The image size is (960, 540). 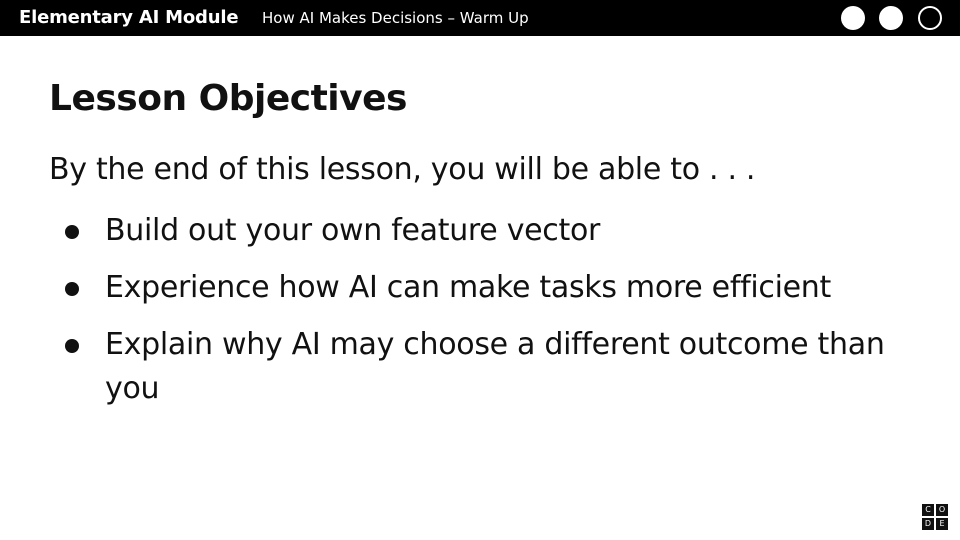 What do you see at coordinates (129, 17) in the screenshot?
I see `module-name: Elementary AI Module` at bounding box center [129, 17].